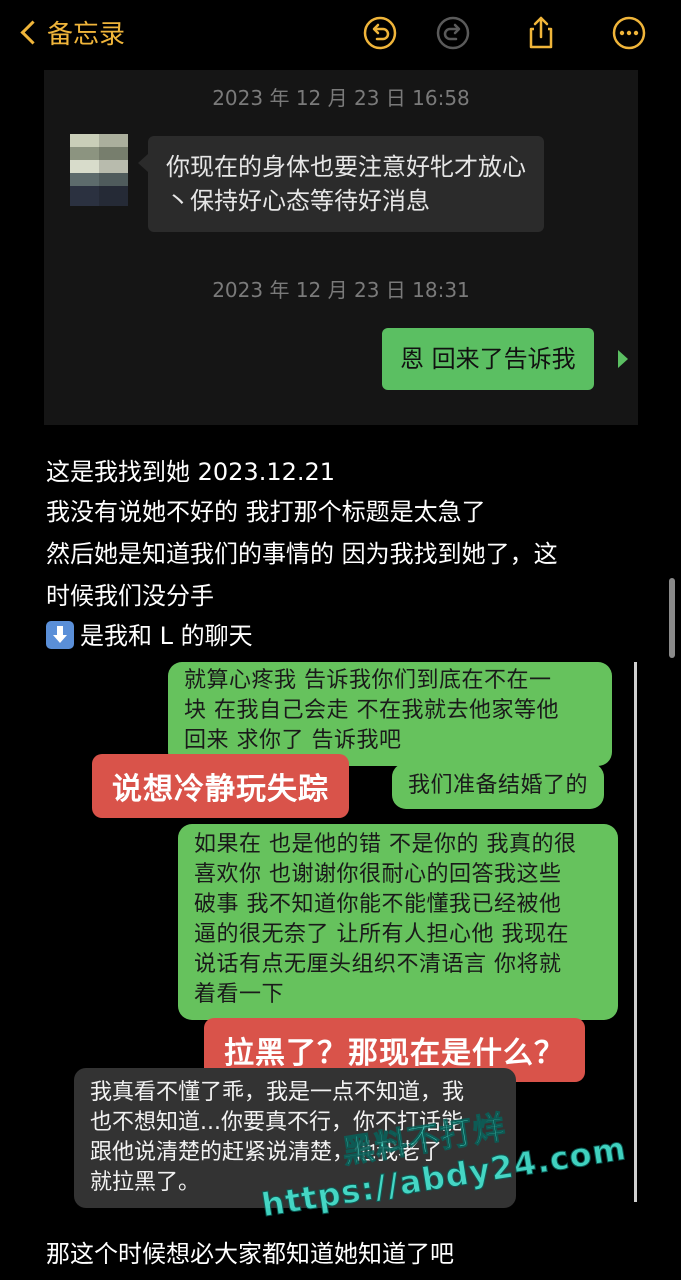  I want to click on avatar, so click(99, 170).